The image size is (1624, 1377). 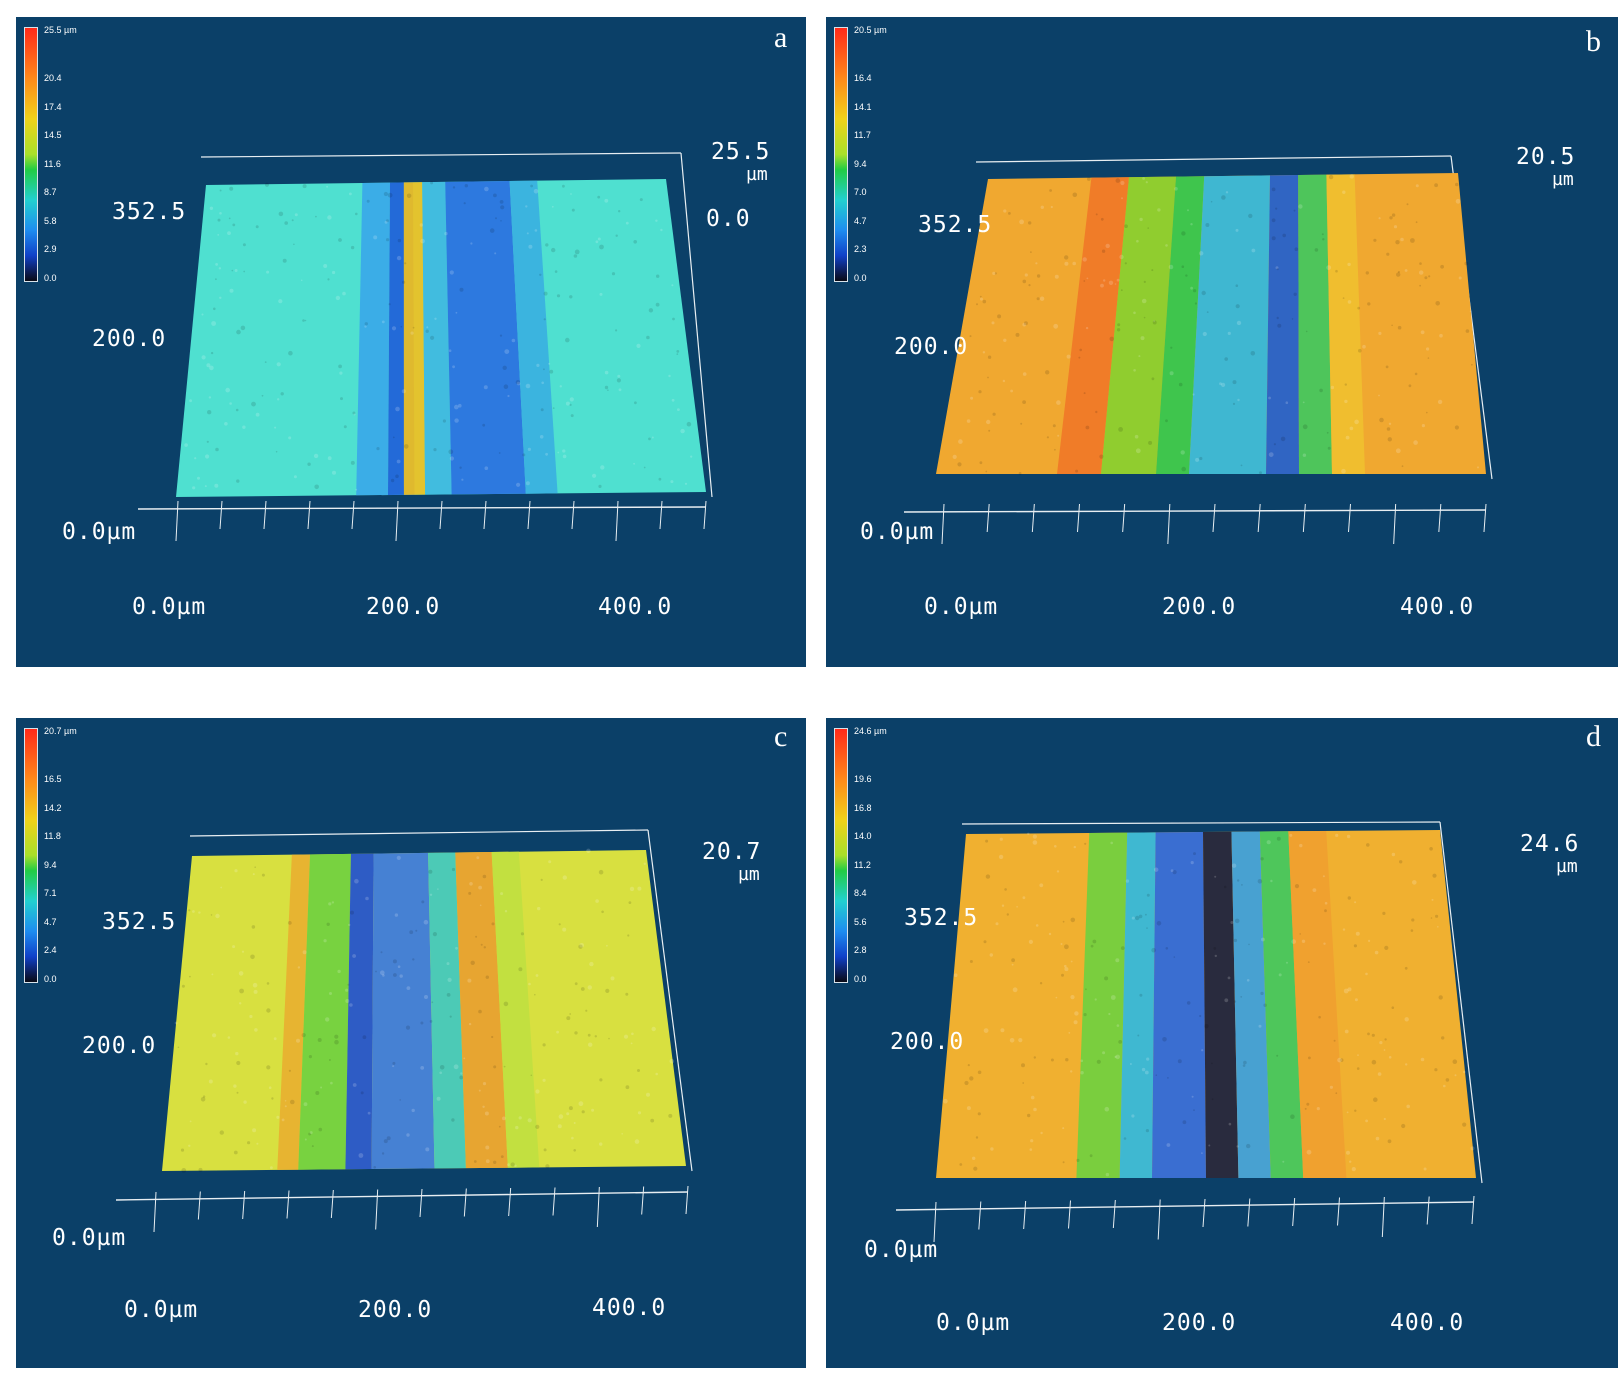 What do you see at coordinates (864, 154) in the screenshot?
I see `colorbar-b: 20.5 µm 16.4 14.1 11.7 9.4 7.0 4.7 2.3 0.0` at bounding box center [864, 154].